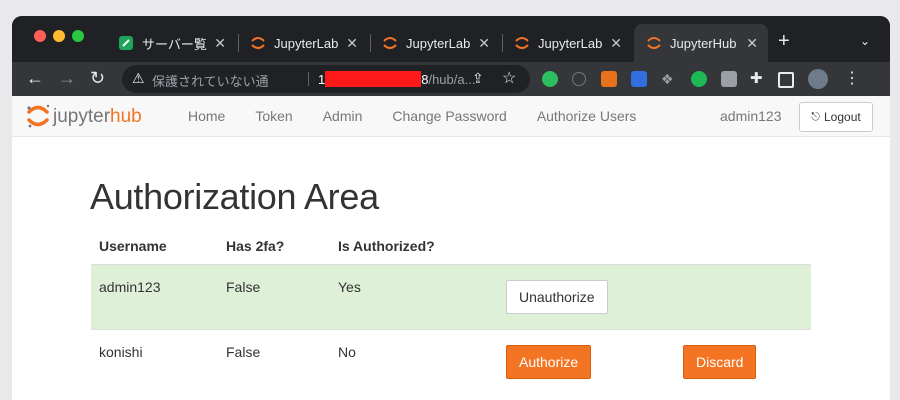  What do you see at coordinates (784, 41) in the screenshot?
I see `new-tab-plus-icon: +` at bounding box center [784, 41].